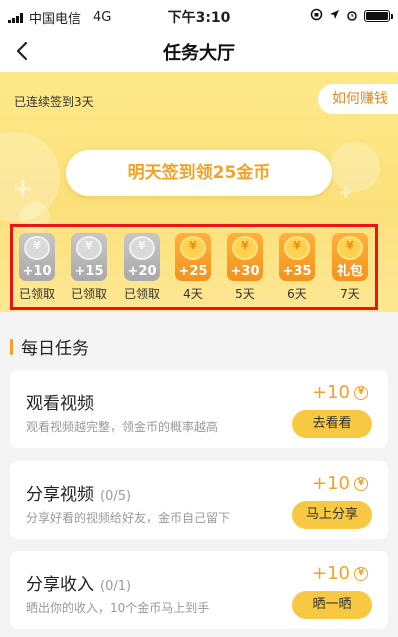 The width and height of the screenshot is (398, 637). I want to click on task-card: 观看视频 观看视频越完整，领金币的概率越高 +10 ¥ 去看看, so click(199, 409).